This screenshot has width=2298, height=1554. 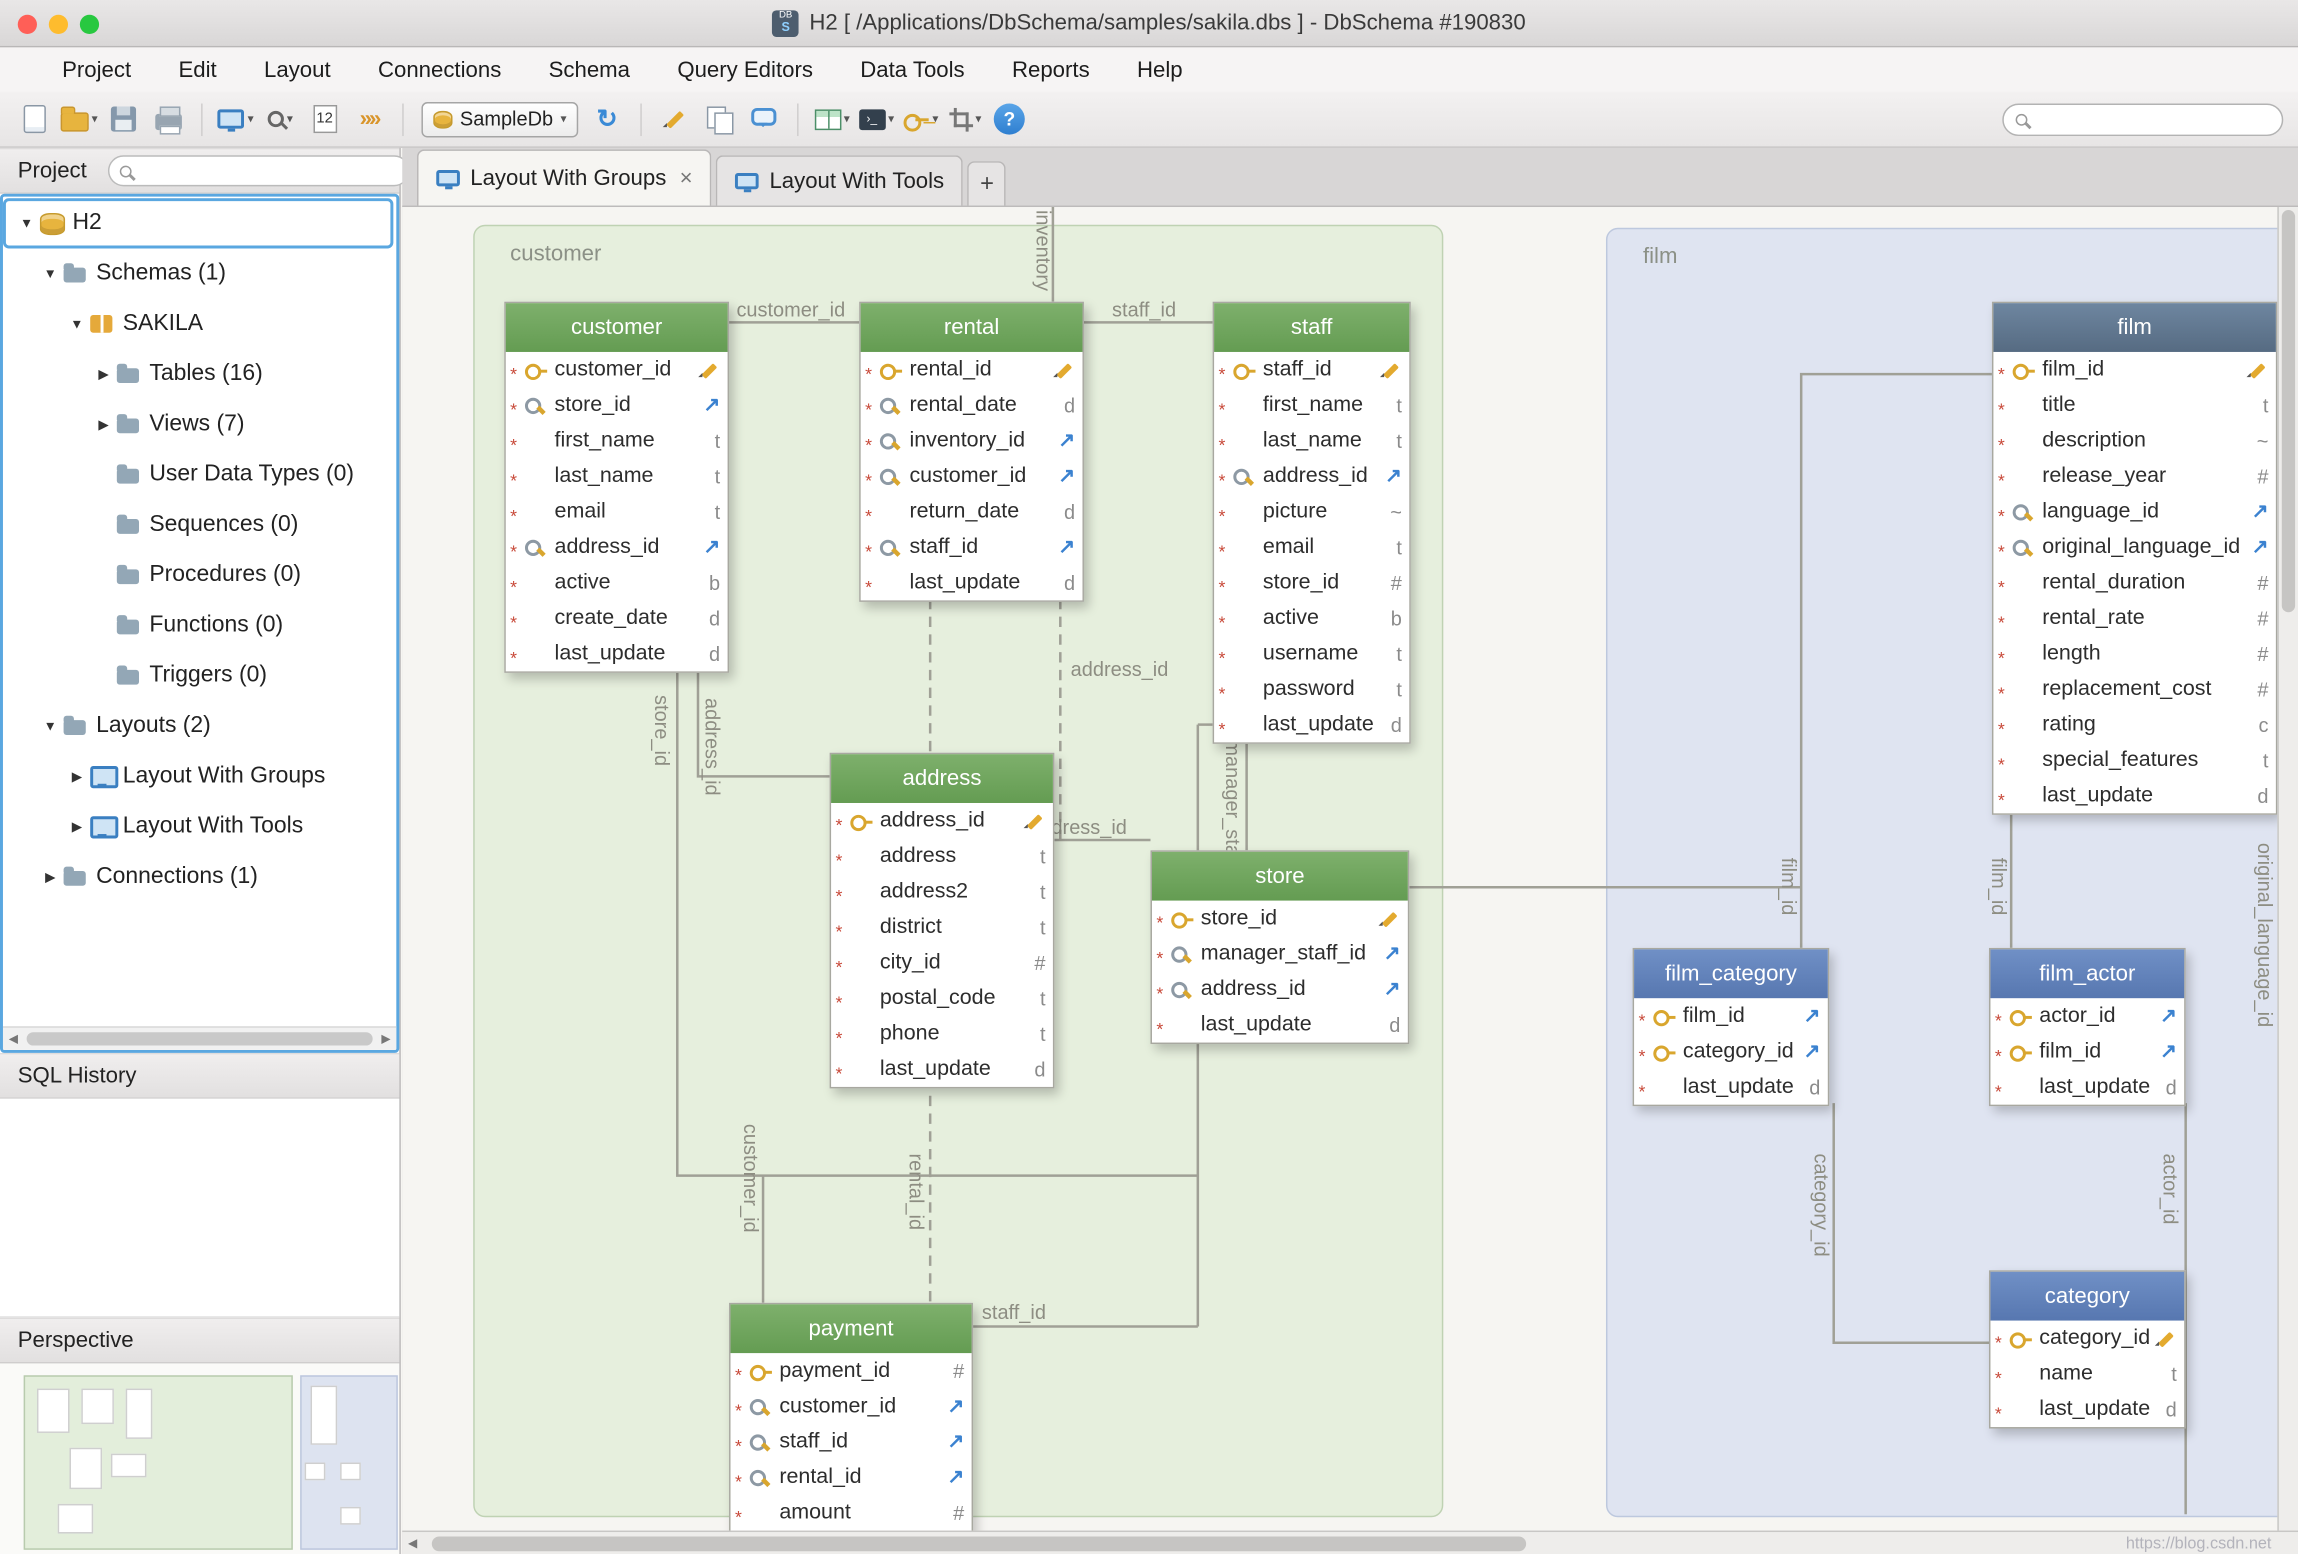 What do you see at coordinates (2134, 327) in the screenshot?
I see `table-header: film` at bounding box center [2134, 327].